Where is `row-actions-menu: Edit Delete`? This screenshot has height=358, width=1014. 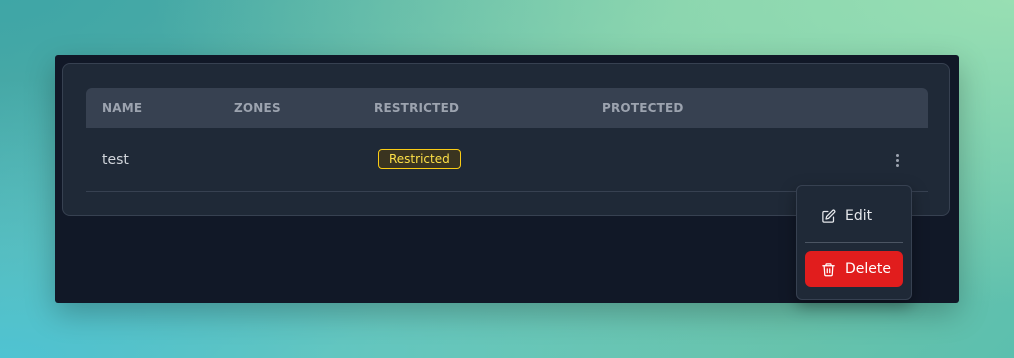 row-actions-menu: Edit Delete is located at coordinates (854, 242).